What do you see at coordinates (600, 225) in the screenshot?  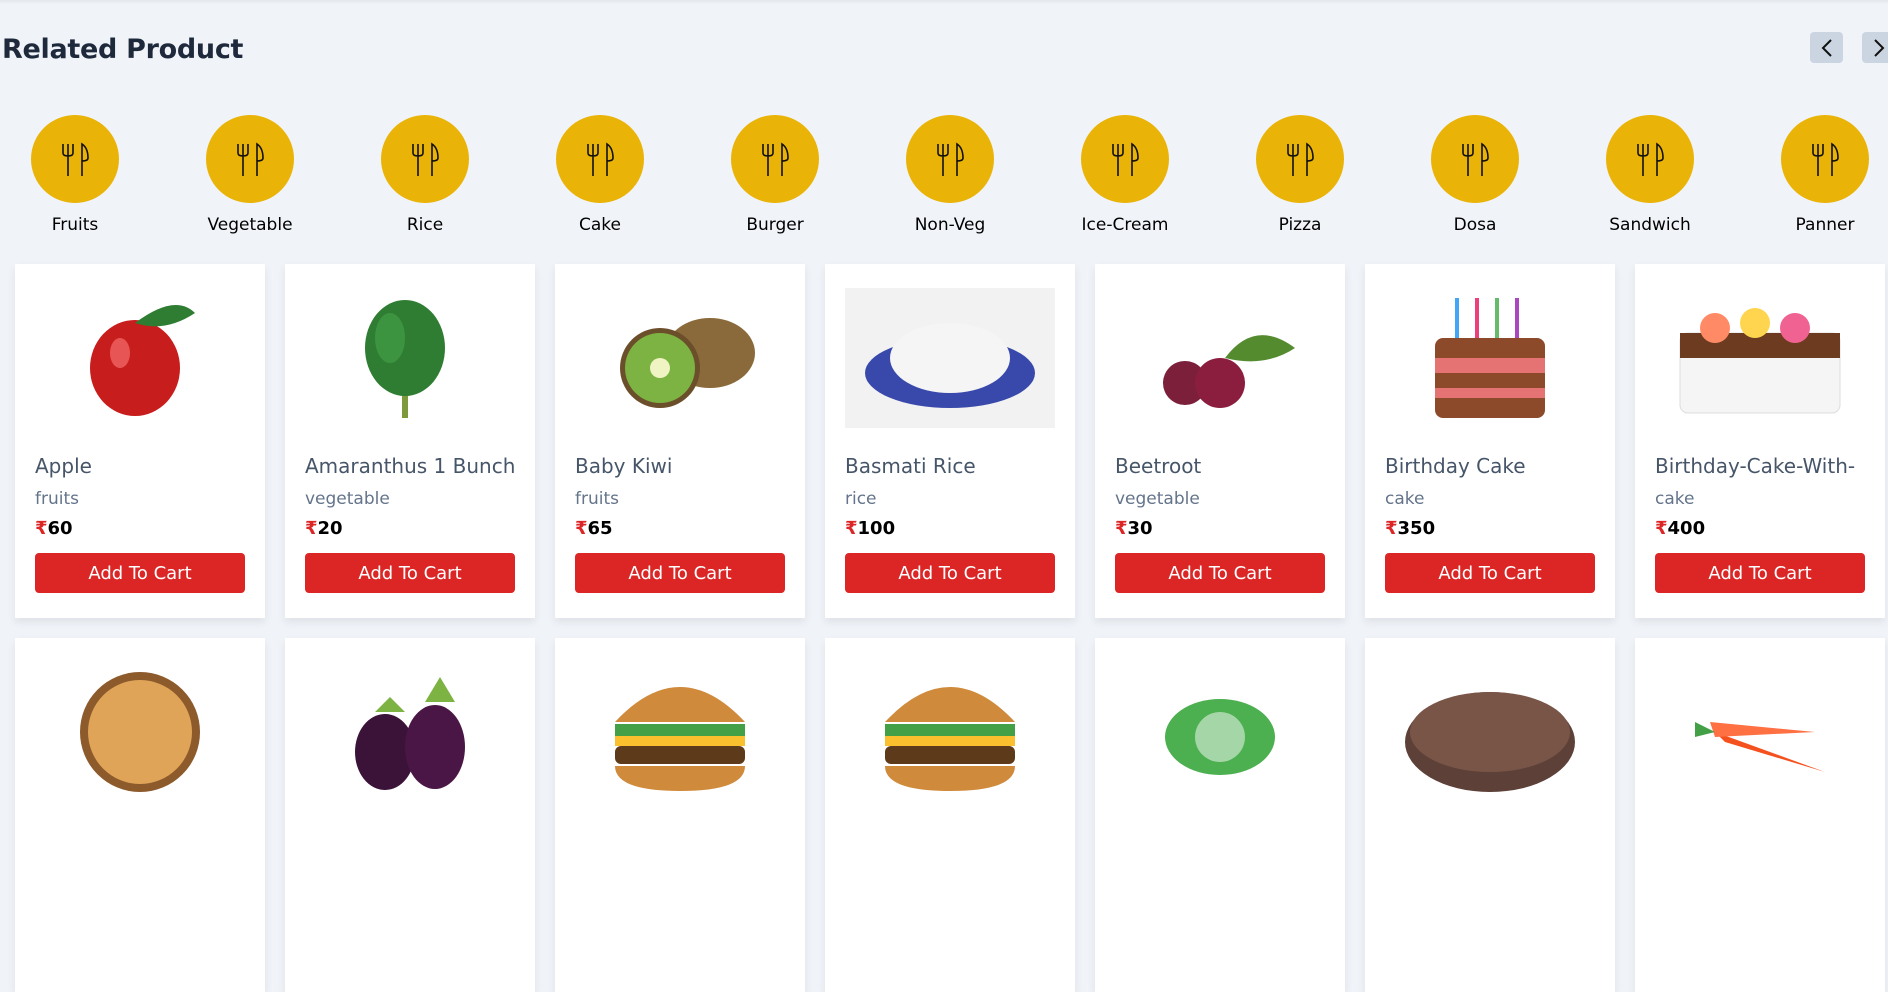 I see `category-label: Cake` at bounding box center [600, 225].